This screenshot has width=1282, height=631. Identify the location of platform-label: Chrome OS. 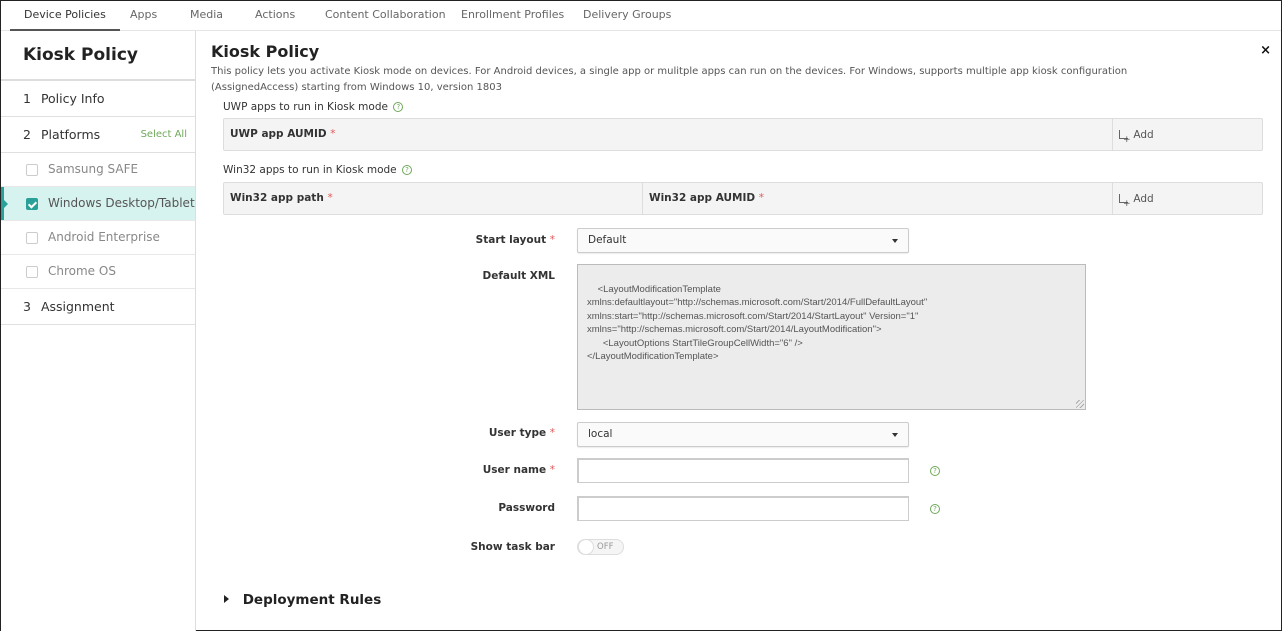
(82, 271).